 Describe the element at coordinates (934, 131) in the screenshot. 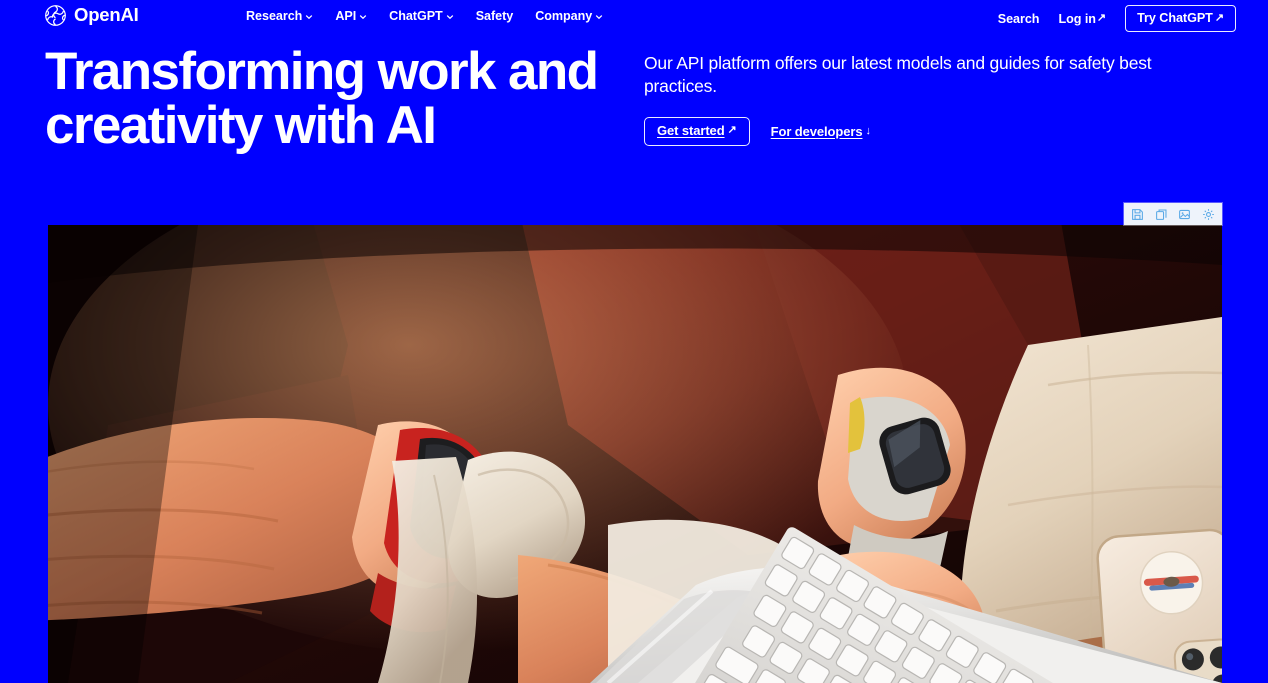

I see `hero-cta-group: Get started ↗ For developers ↓` at that location.